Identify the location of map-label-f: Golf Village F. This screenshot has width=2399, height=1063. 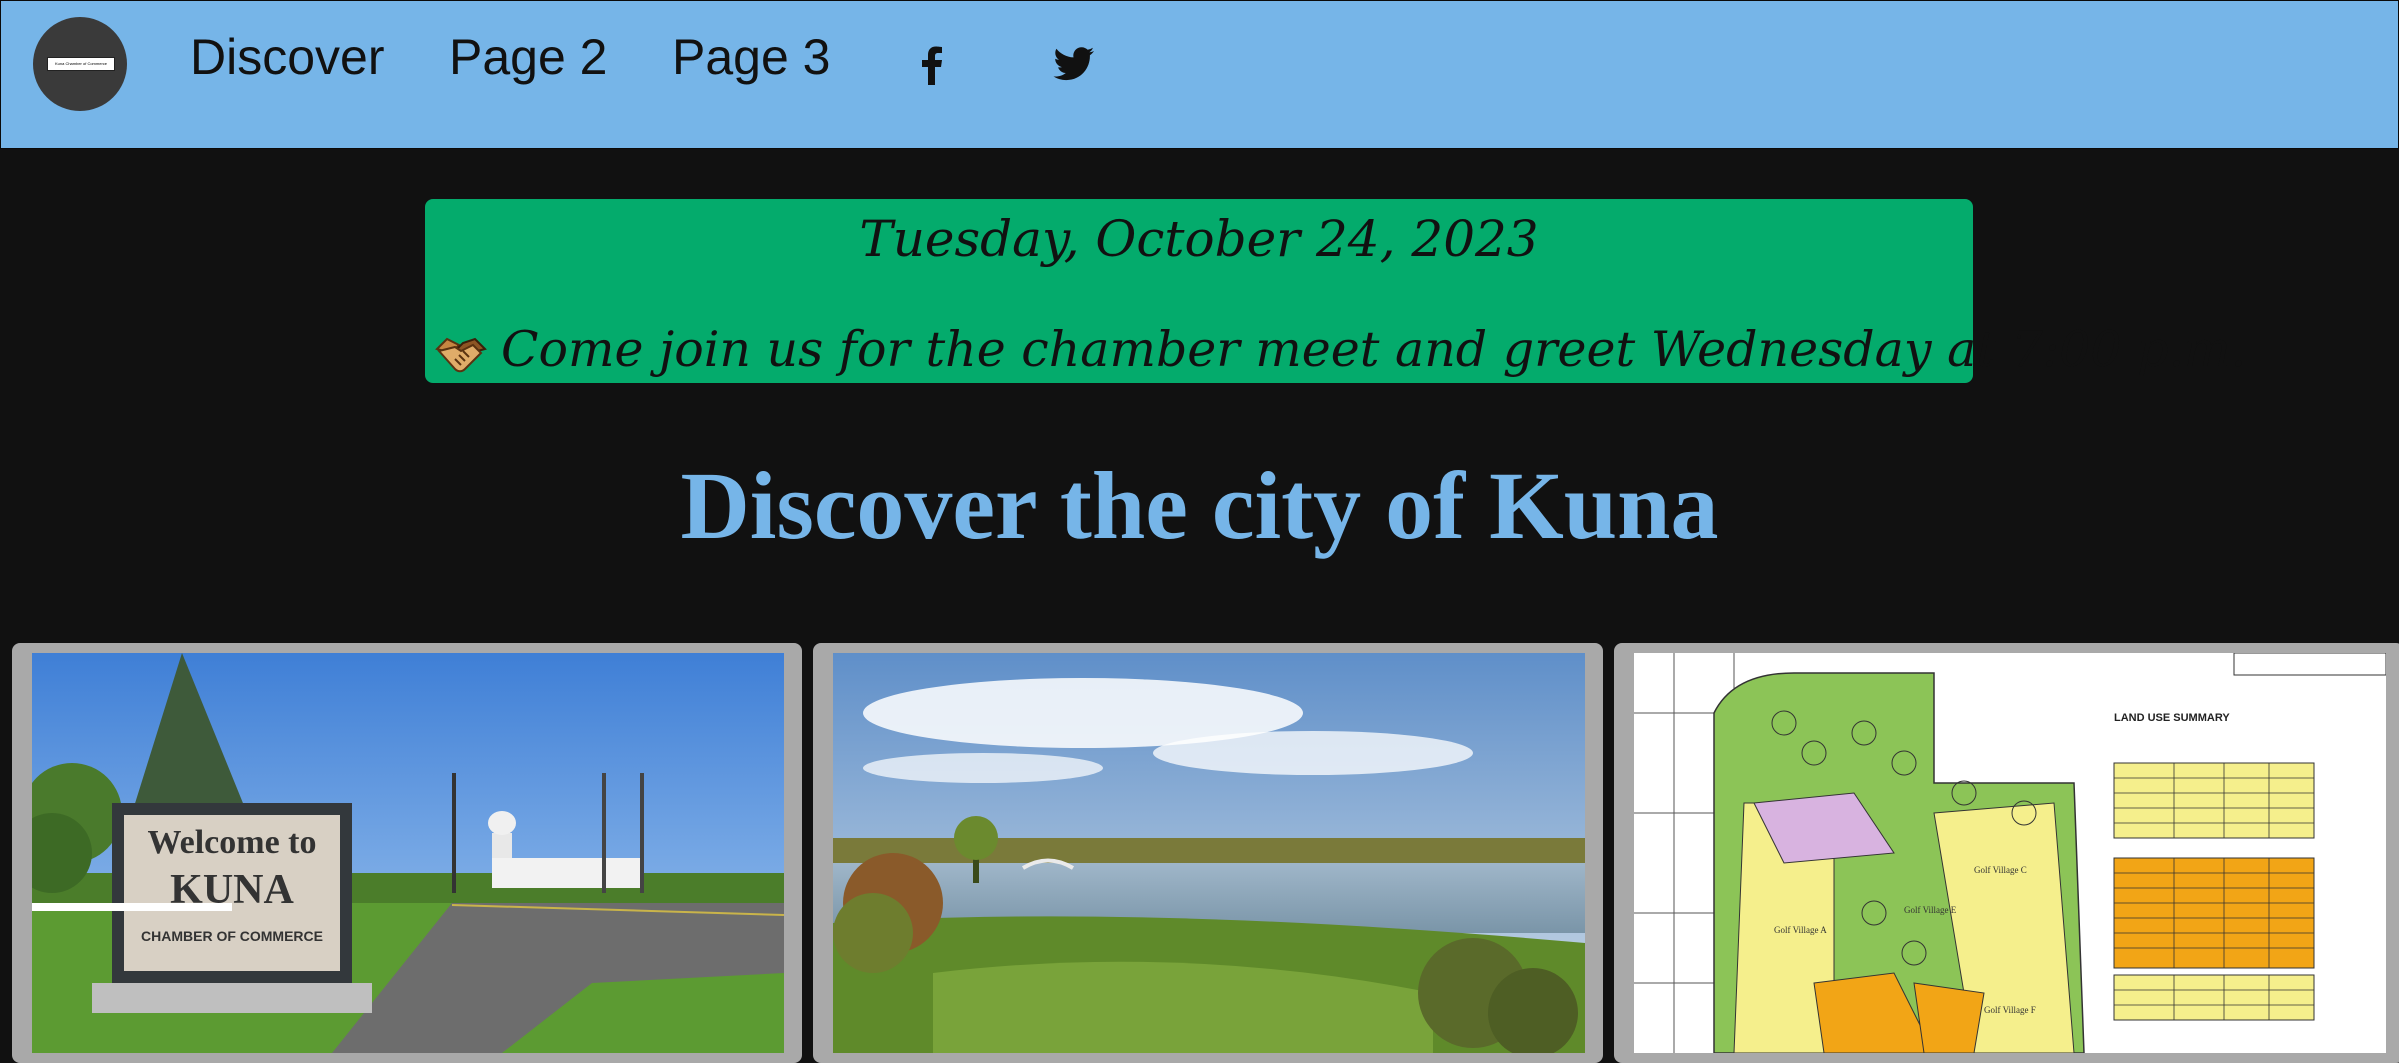
(2010, 1010).